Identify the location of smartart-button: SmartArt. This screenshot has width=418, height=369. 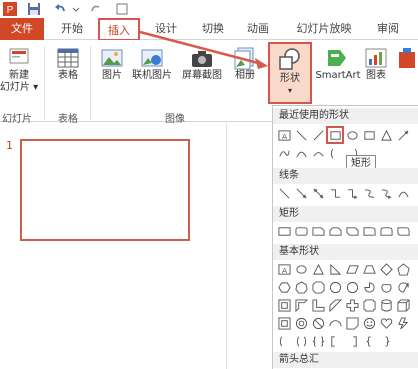
(338, 64).